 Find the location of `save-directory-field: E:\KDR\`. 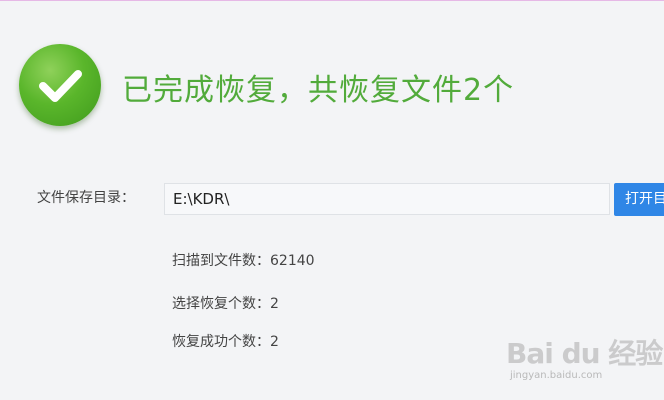

save-directory-field: E:\KDR\ is located at coordinates (387, 199).